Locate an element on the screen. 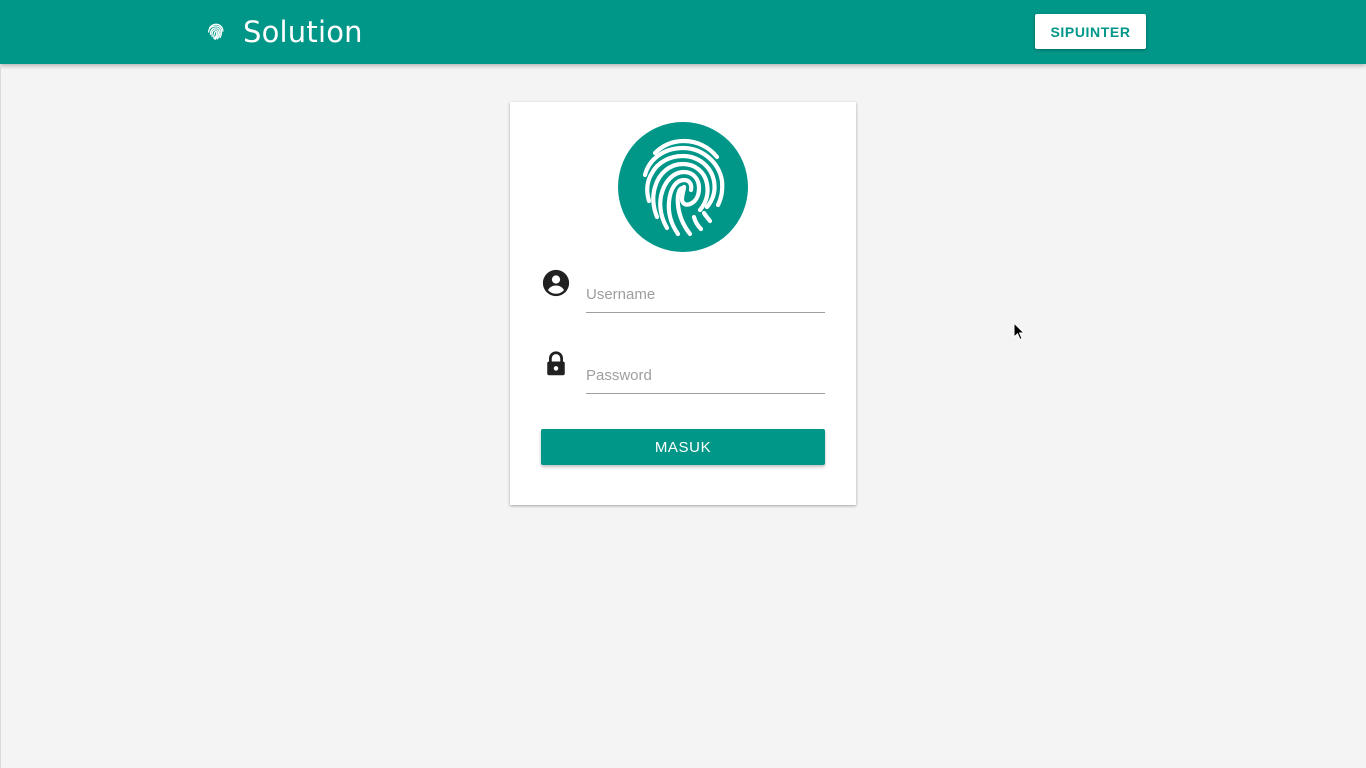 The image size is (1366, 768). password-field-group is located at coordinates (683, 374).